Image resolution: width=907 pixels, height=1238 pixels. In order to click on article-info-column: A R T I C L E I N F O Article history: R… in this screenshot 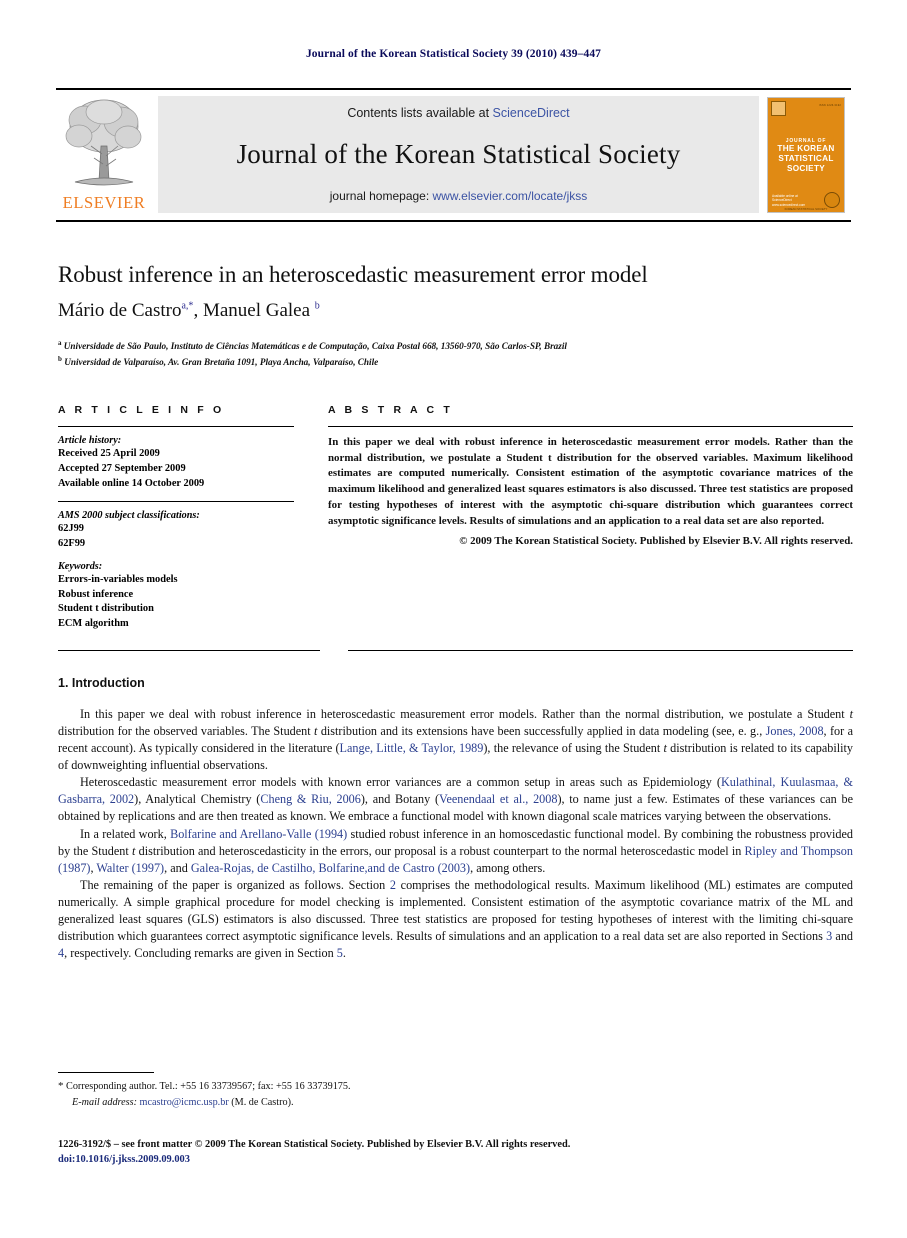, I will do `click(189, 518)`.